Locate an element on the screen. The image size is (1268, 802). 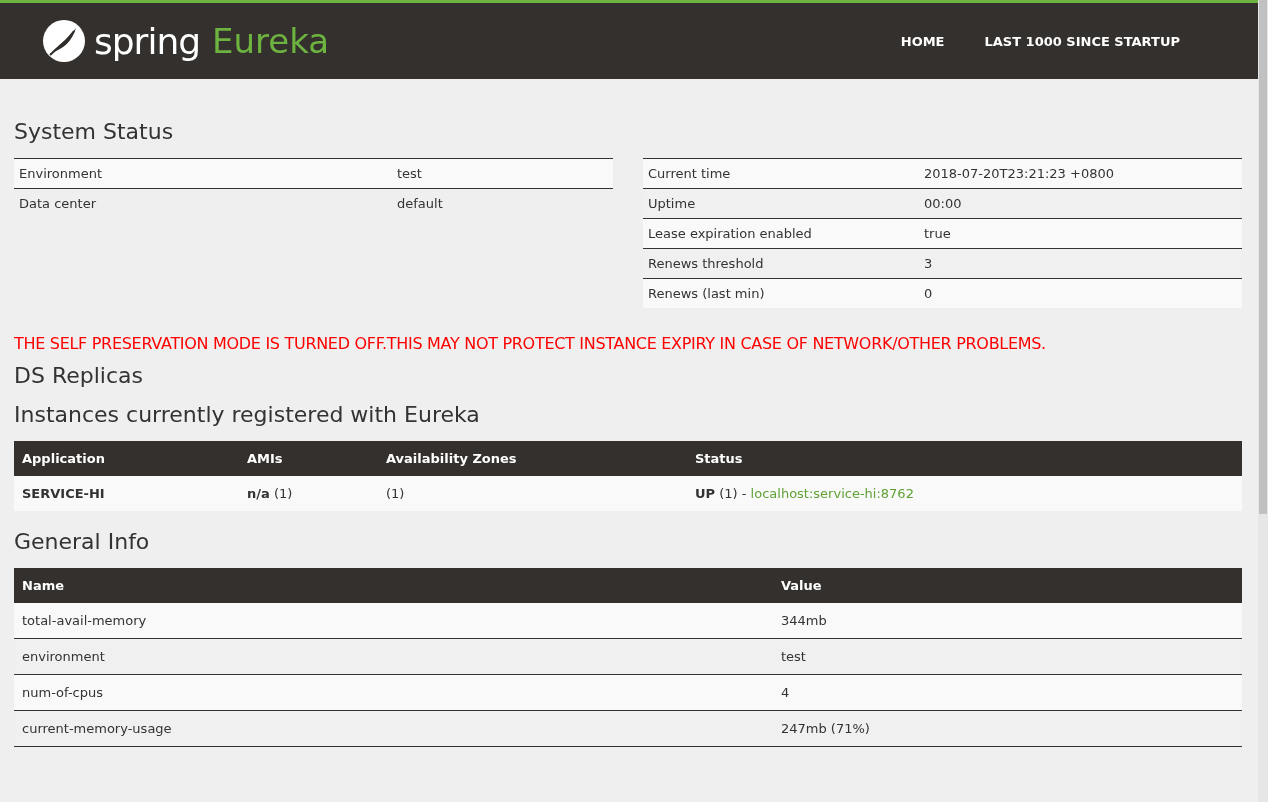
table-cell: current-memory-usage is located at coordinates (393, 728).